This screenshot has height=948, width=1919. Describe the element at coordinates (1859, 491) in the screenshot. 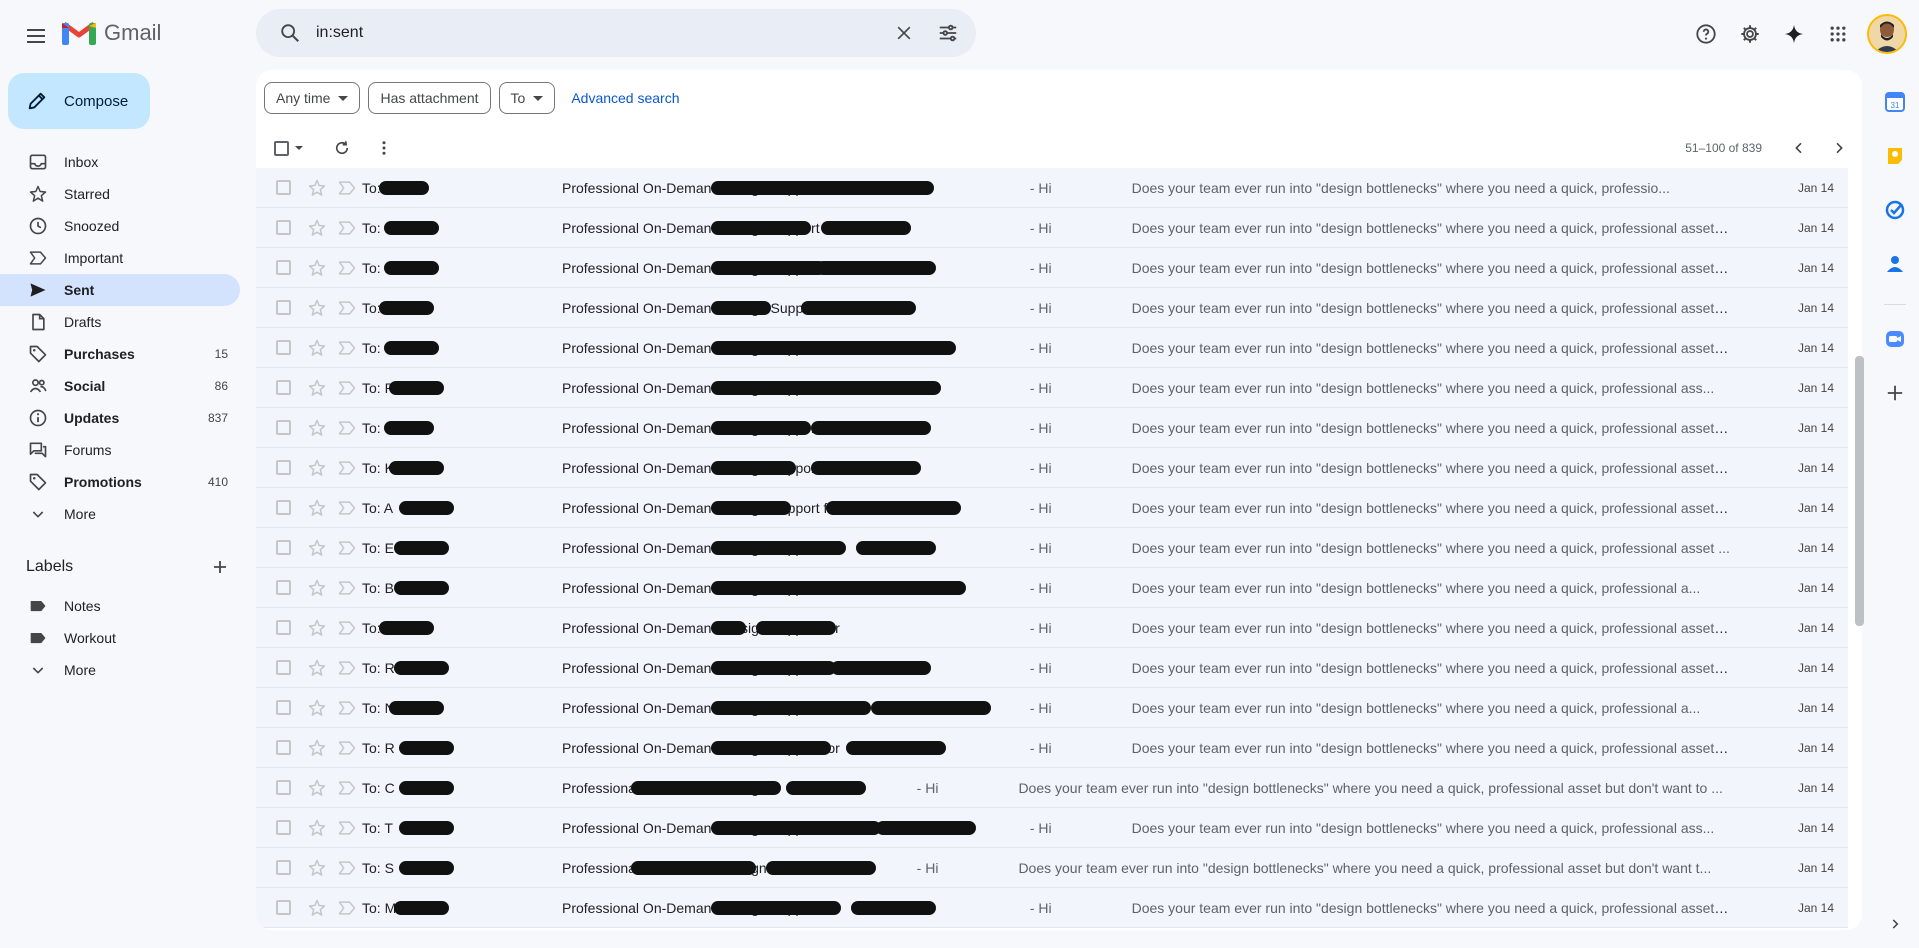

I see `scrollbar-thumb` at that location.